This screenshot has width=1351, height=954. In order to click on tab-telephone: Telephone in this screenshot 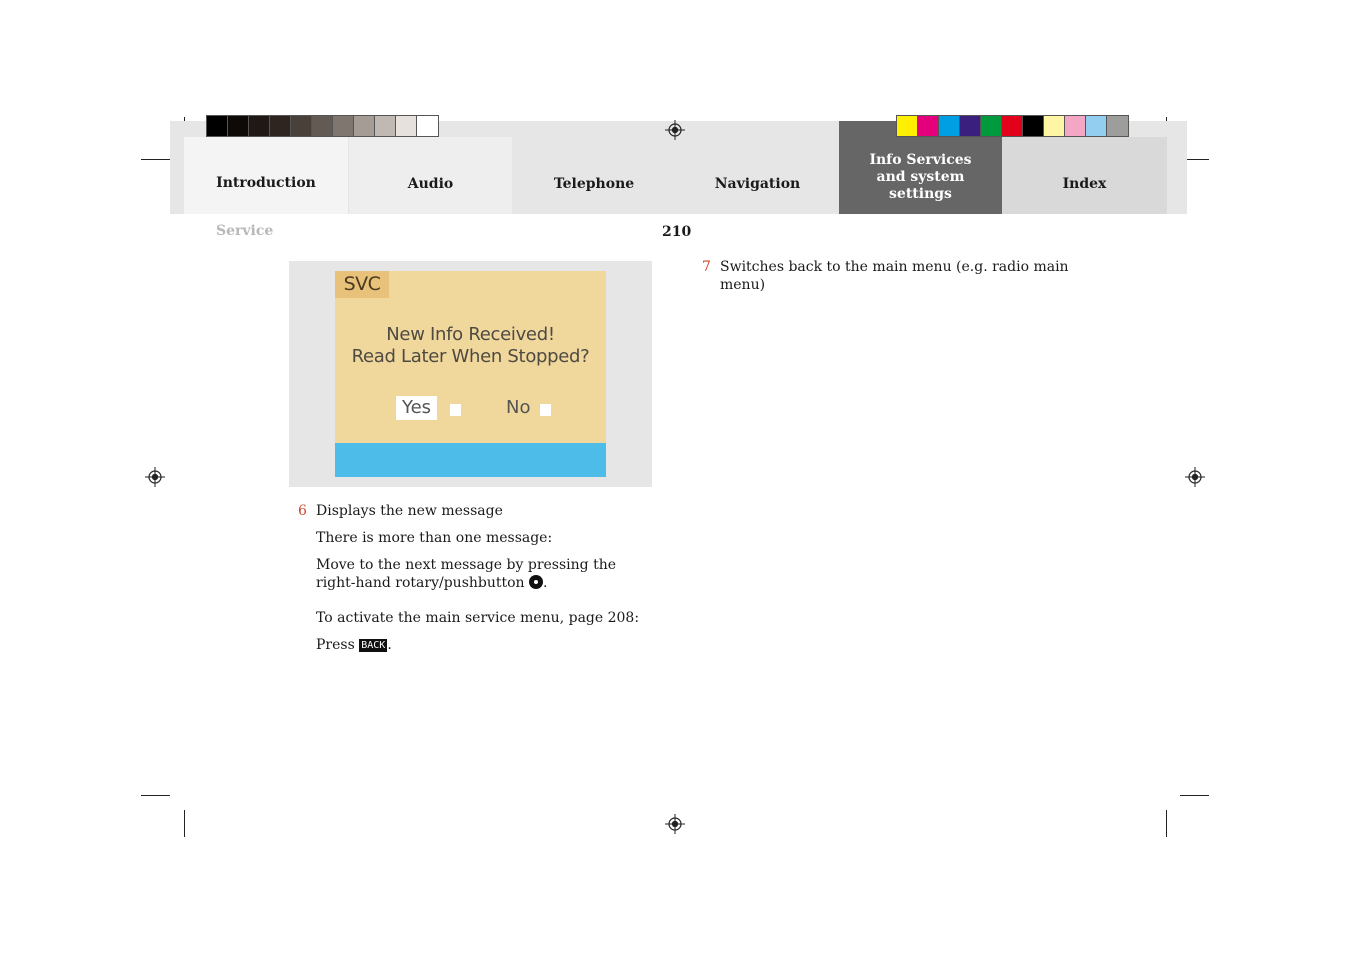, I will do `click(594, 175)`.